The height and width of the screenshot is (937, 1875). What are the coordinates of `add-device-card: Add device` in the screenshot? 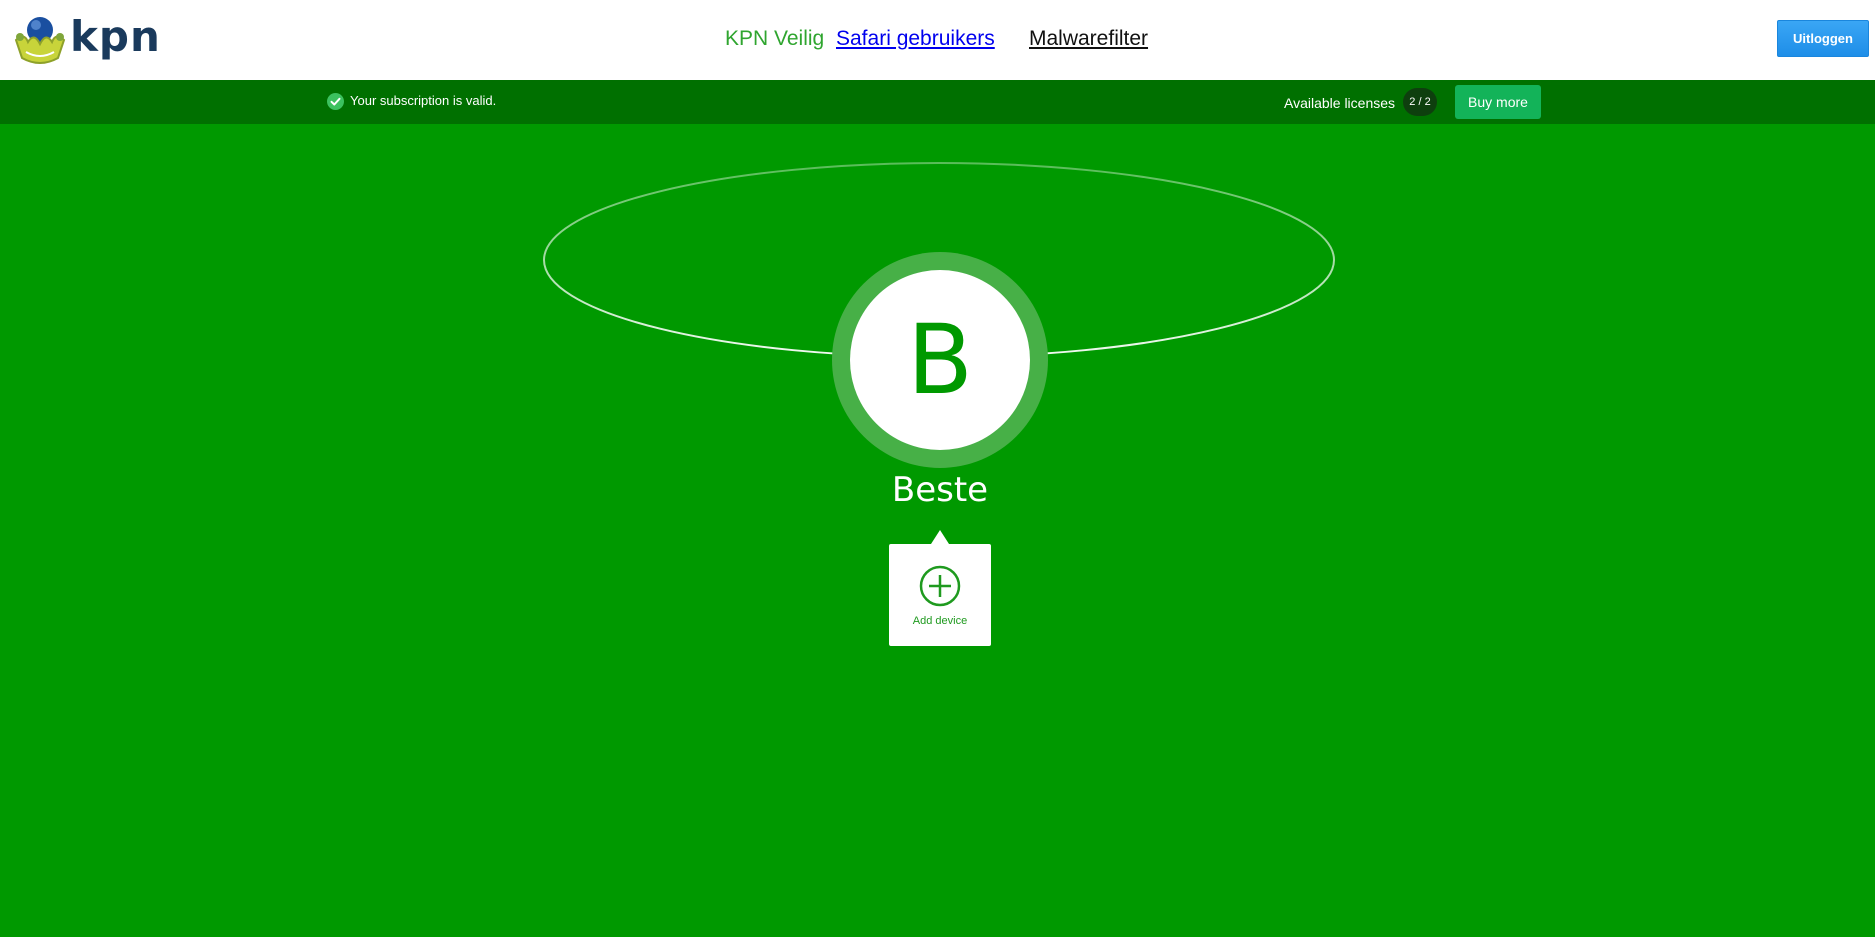 It's located at (940, 588).